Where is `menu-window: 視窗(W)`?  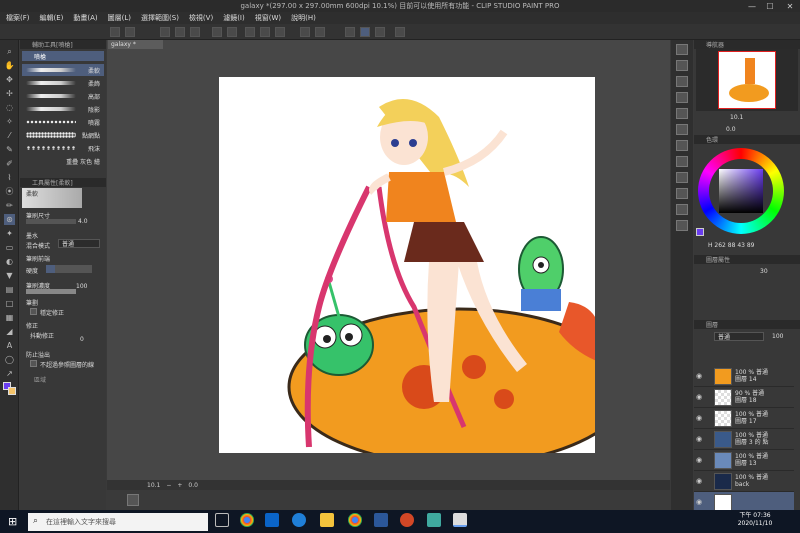 menu-window: 視窗(W) is located at coordinates (268, 18).